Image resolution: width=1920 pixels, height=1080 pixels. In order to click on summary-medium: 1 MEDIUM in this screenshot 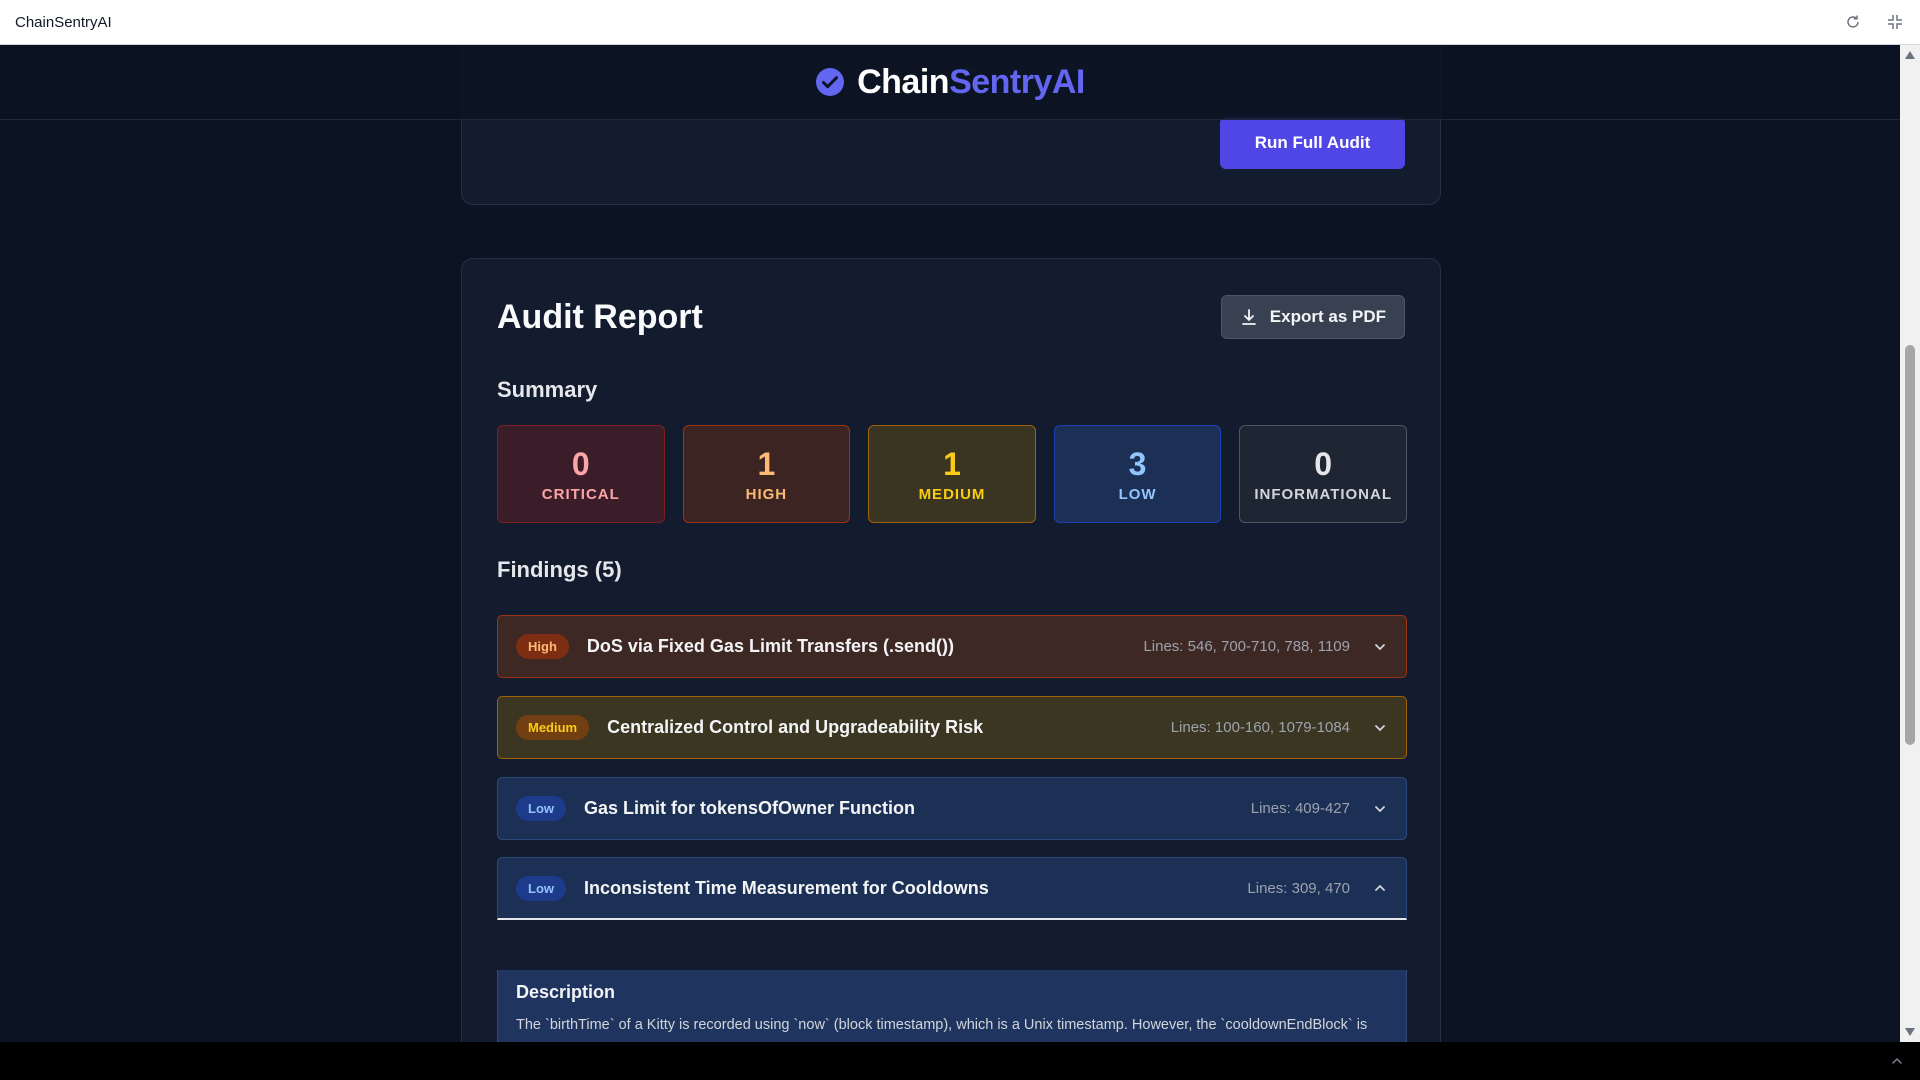, I will do `click(952, 474)`.